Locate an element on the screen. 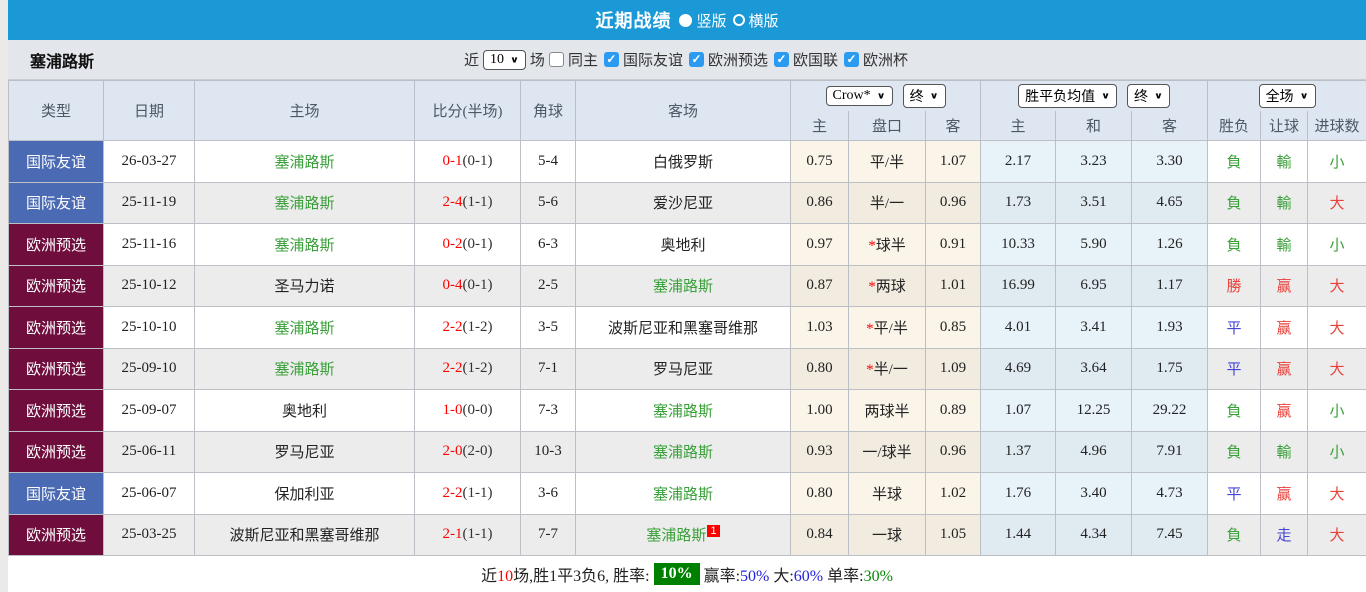 The image size is (1366, 592). radio-horizontal-label: 横版 is located at coordinates (763, 21).